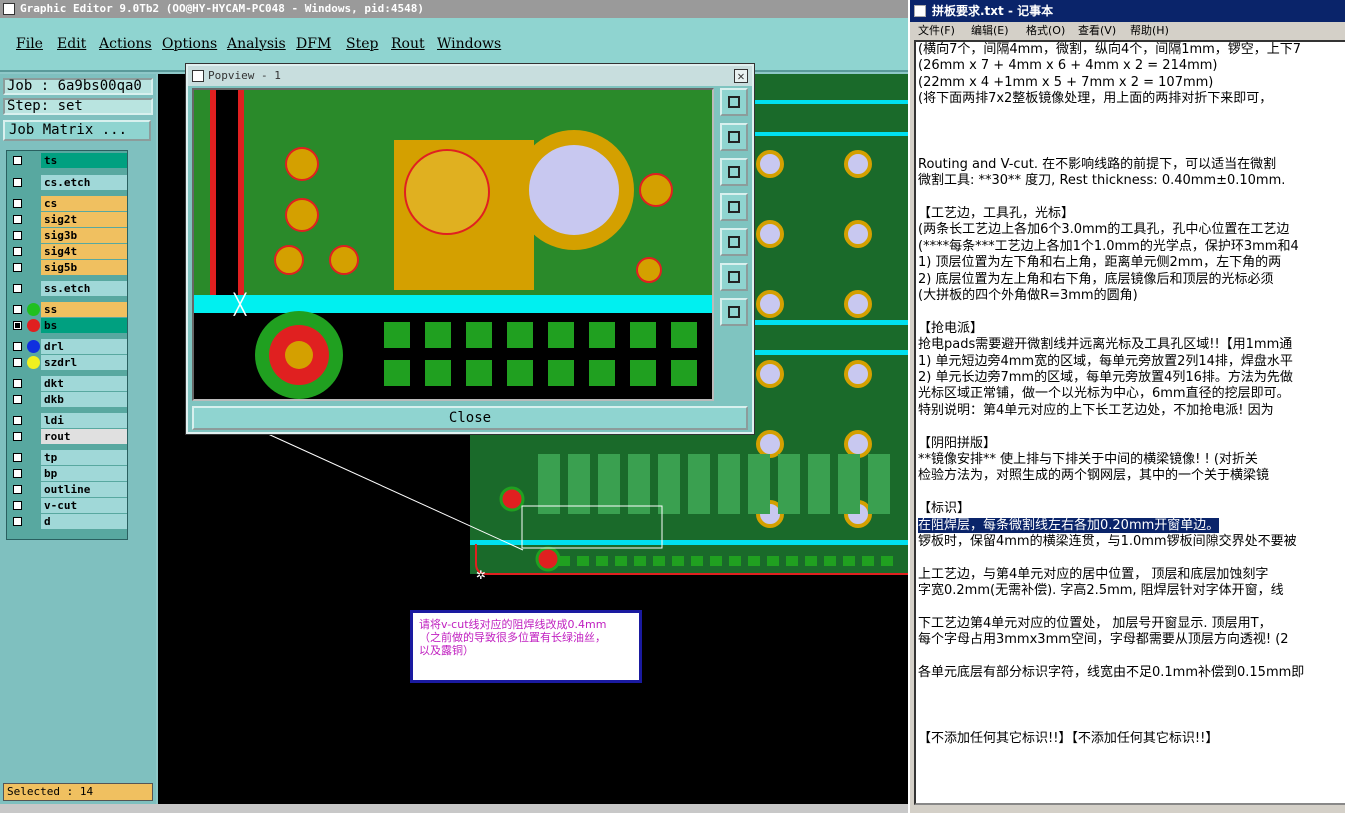  I want to click on layer-row-bp: bp, so click(68, 473).